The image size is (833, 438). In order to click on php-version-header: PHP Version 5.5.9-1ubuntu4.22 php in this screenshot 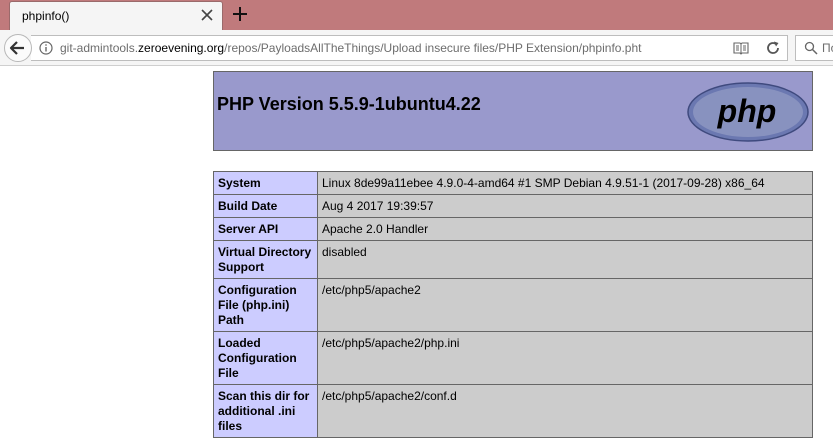, I will do `click(513, 111)`.